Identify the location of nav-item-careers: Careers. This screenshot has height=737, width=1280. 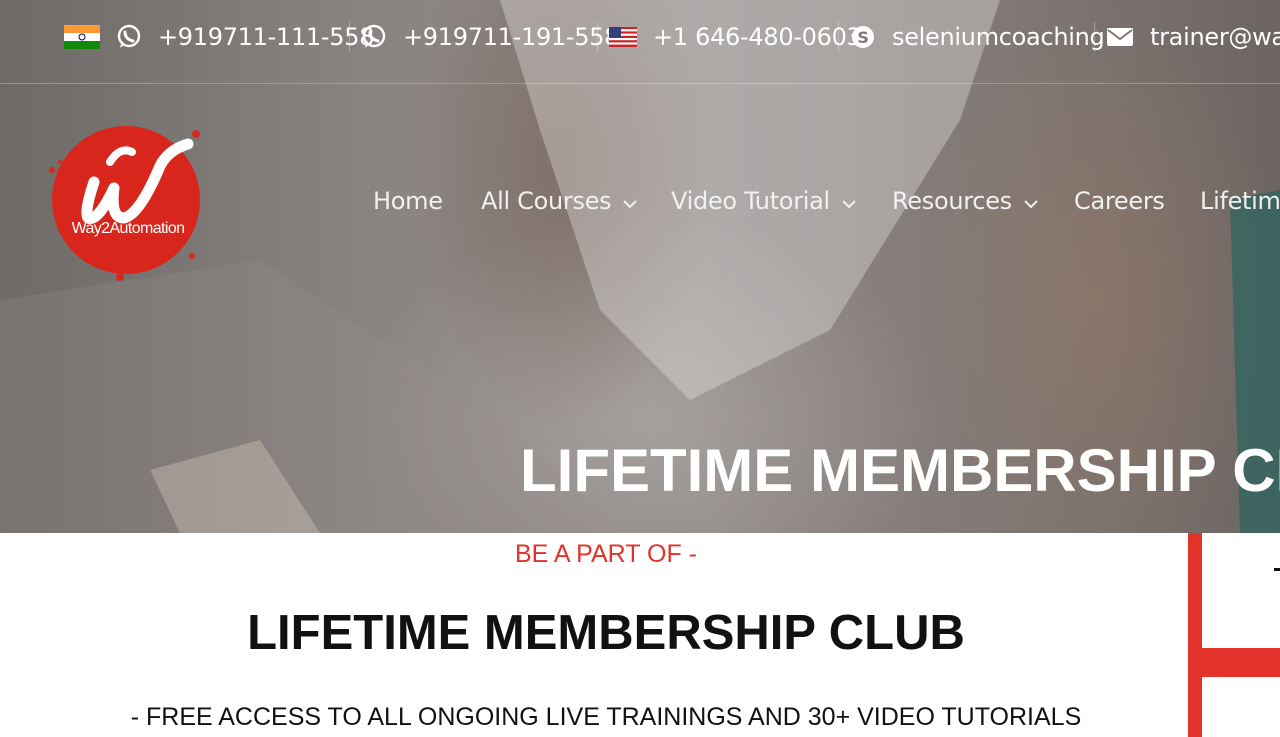
(1119, 201).